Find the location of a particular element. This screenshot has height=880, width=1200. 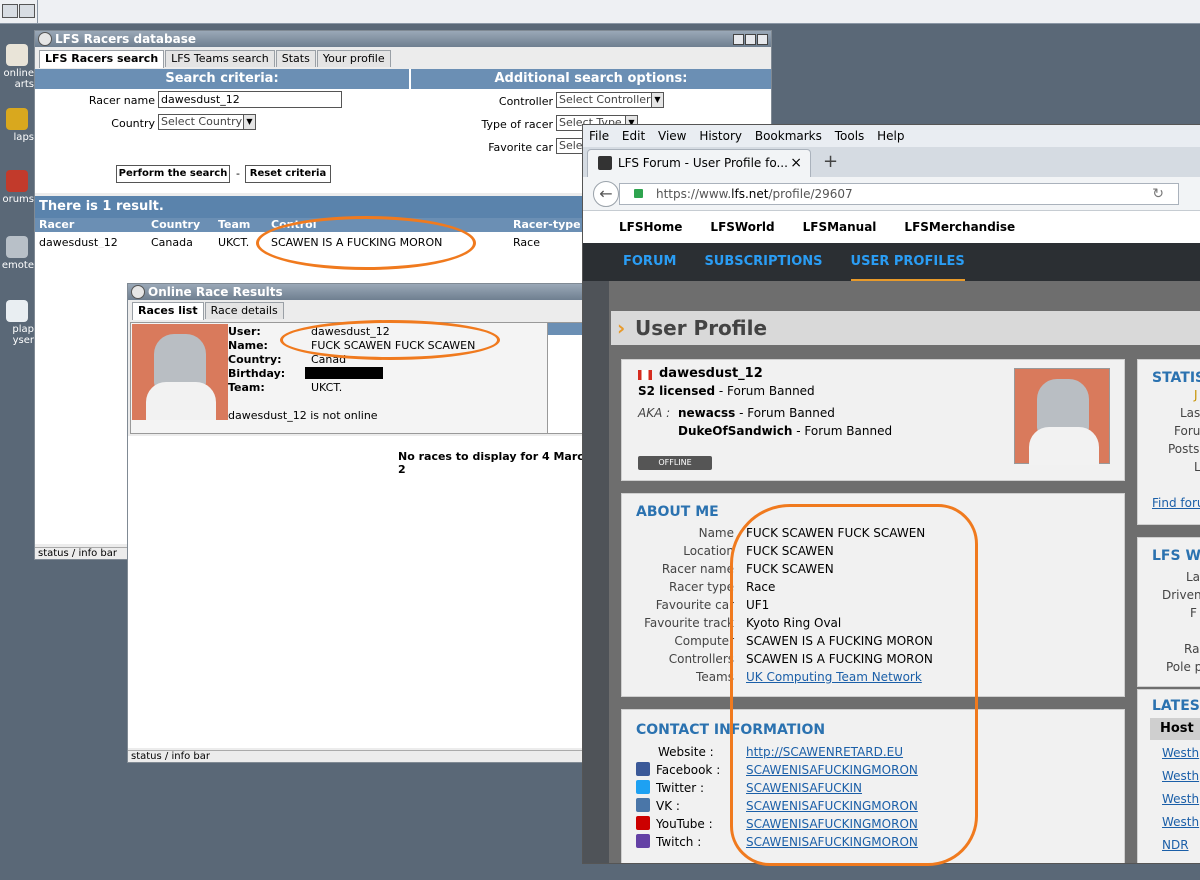

app-icon is located at coordinates (138, 292).